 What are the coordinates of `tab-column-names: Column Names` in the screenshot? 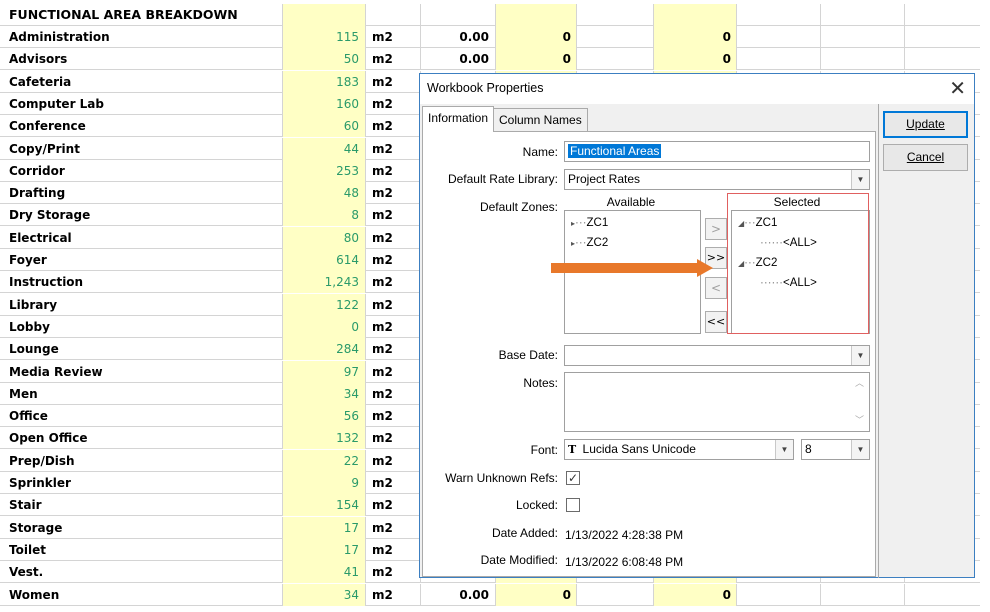 It's located at (540, 120).